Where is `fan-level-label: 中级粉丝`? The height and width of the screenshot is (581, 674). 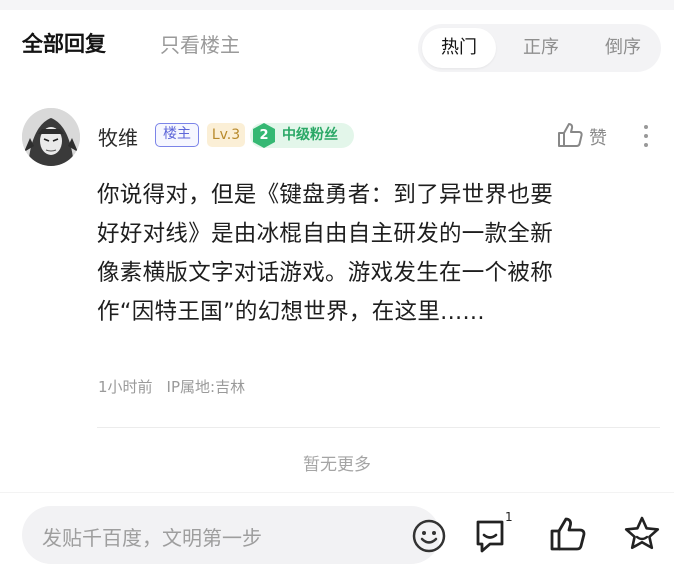 fan-level-label: 中级粉丝 is located at coordinates (310, 135).